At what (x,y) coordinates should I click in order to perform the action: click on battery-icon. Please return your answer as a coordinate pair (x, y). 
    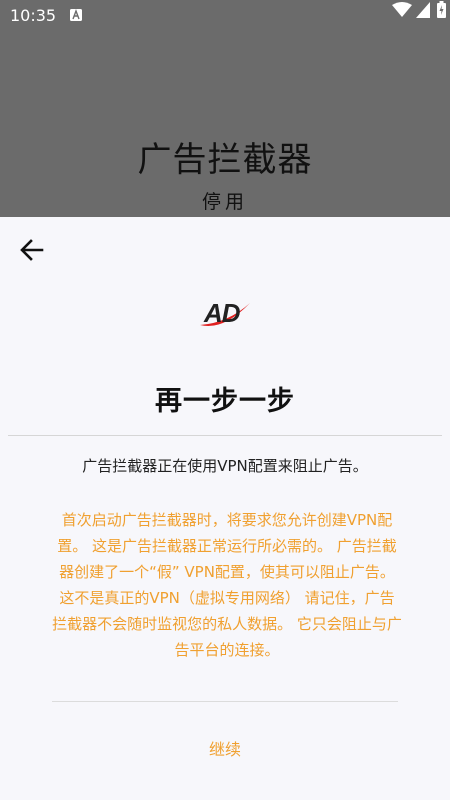
    Looking at the image, I should click on (441, 9).